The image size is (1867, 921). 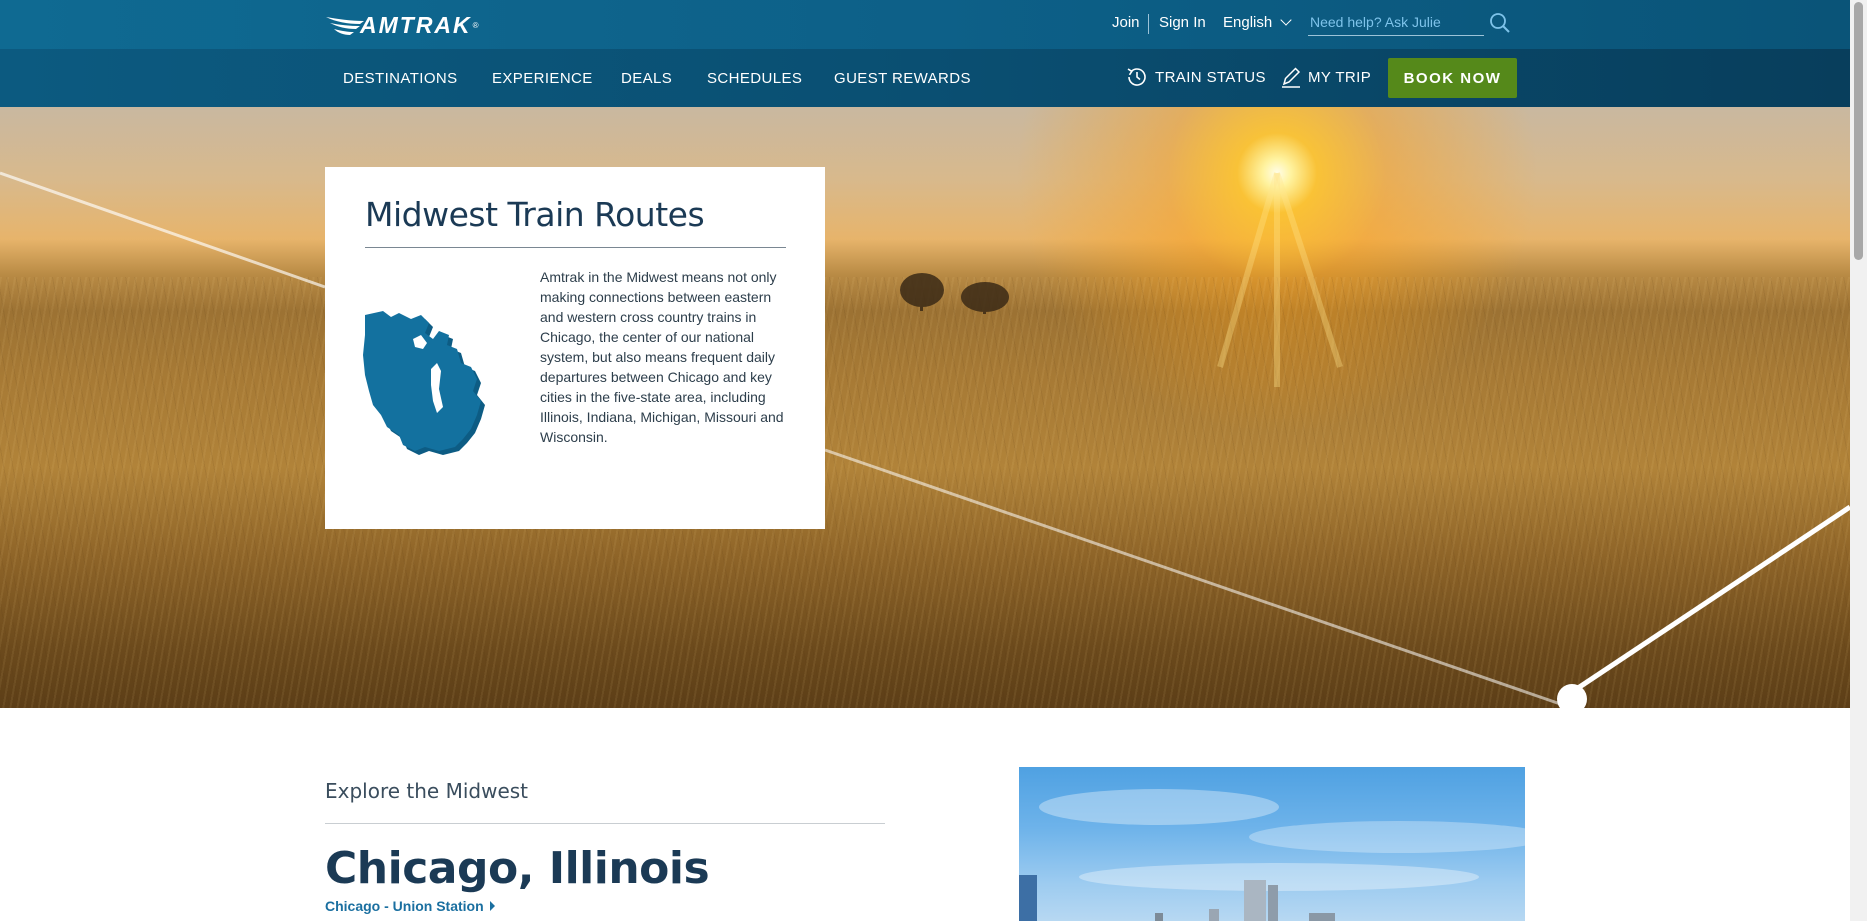 What do you see at coordinates (517, 868) in the screenshot?
I see `city-title: Chicago, Illinois` at bounding box center [517, 868].